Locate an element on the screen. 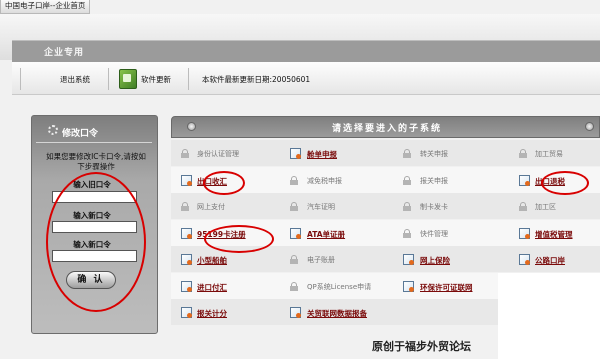  white-overlay is located at coordinates (549, 316).